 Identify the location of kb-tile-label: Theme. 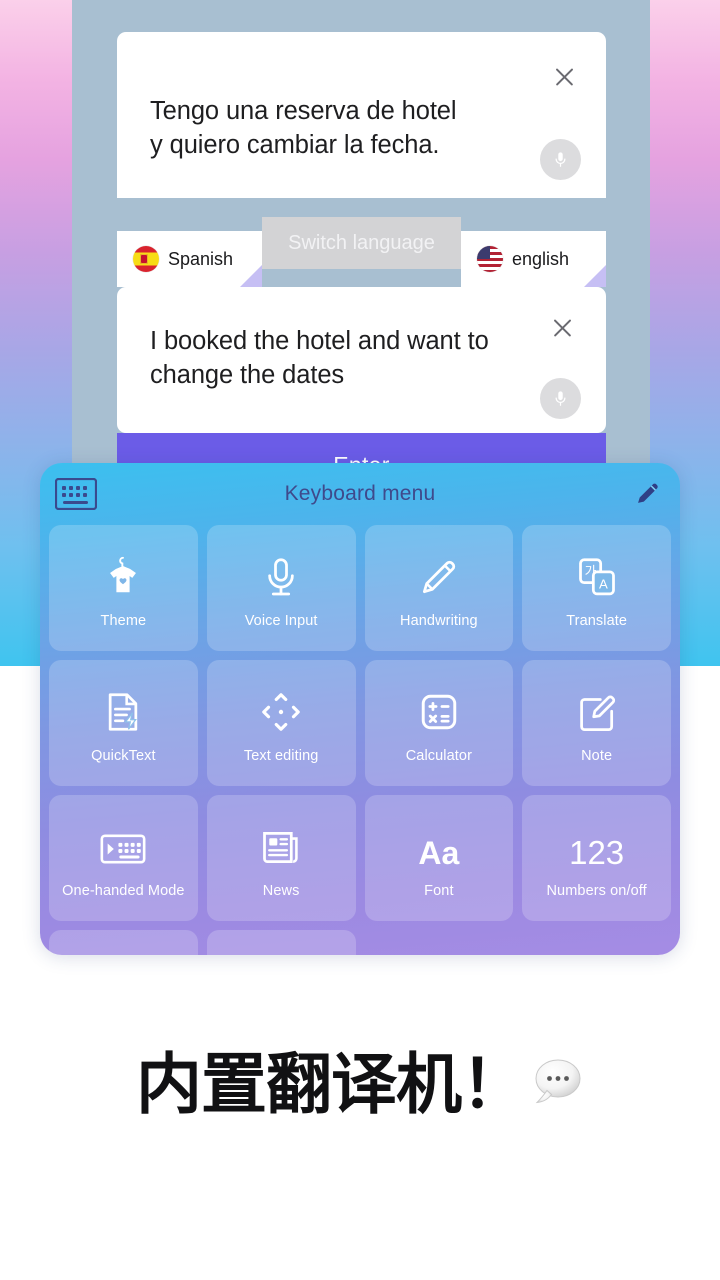
(123, 621).